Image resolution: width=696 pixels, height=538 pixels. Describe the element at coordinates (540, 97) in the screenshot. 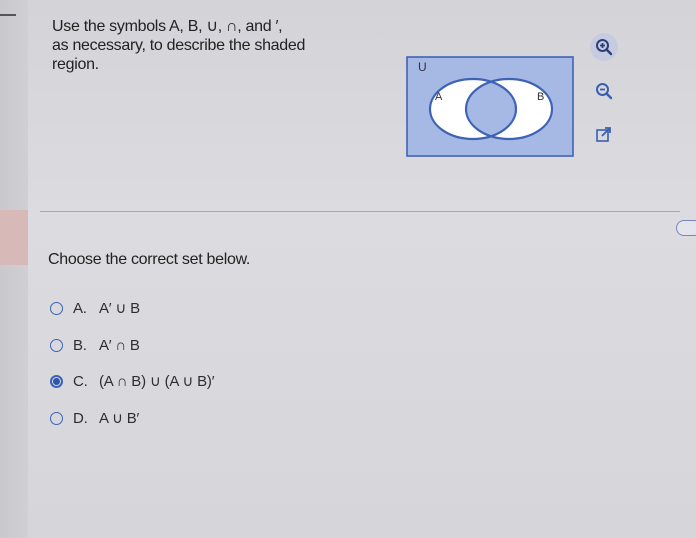

I see `set-b-label: B` at that location.